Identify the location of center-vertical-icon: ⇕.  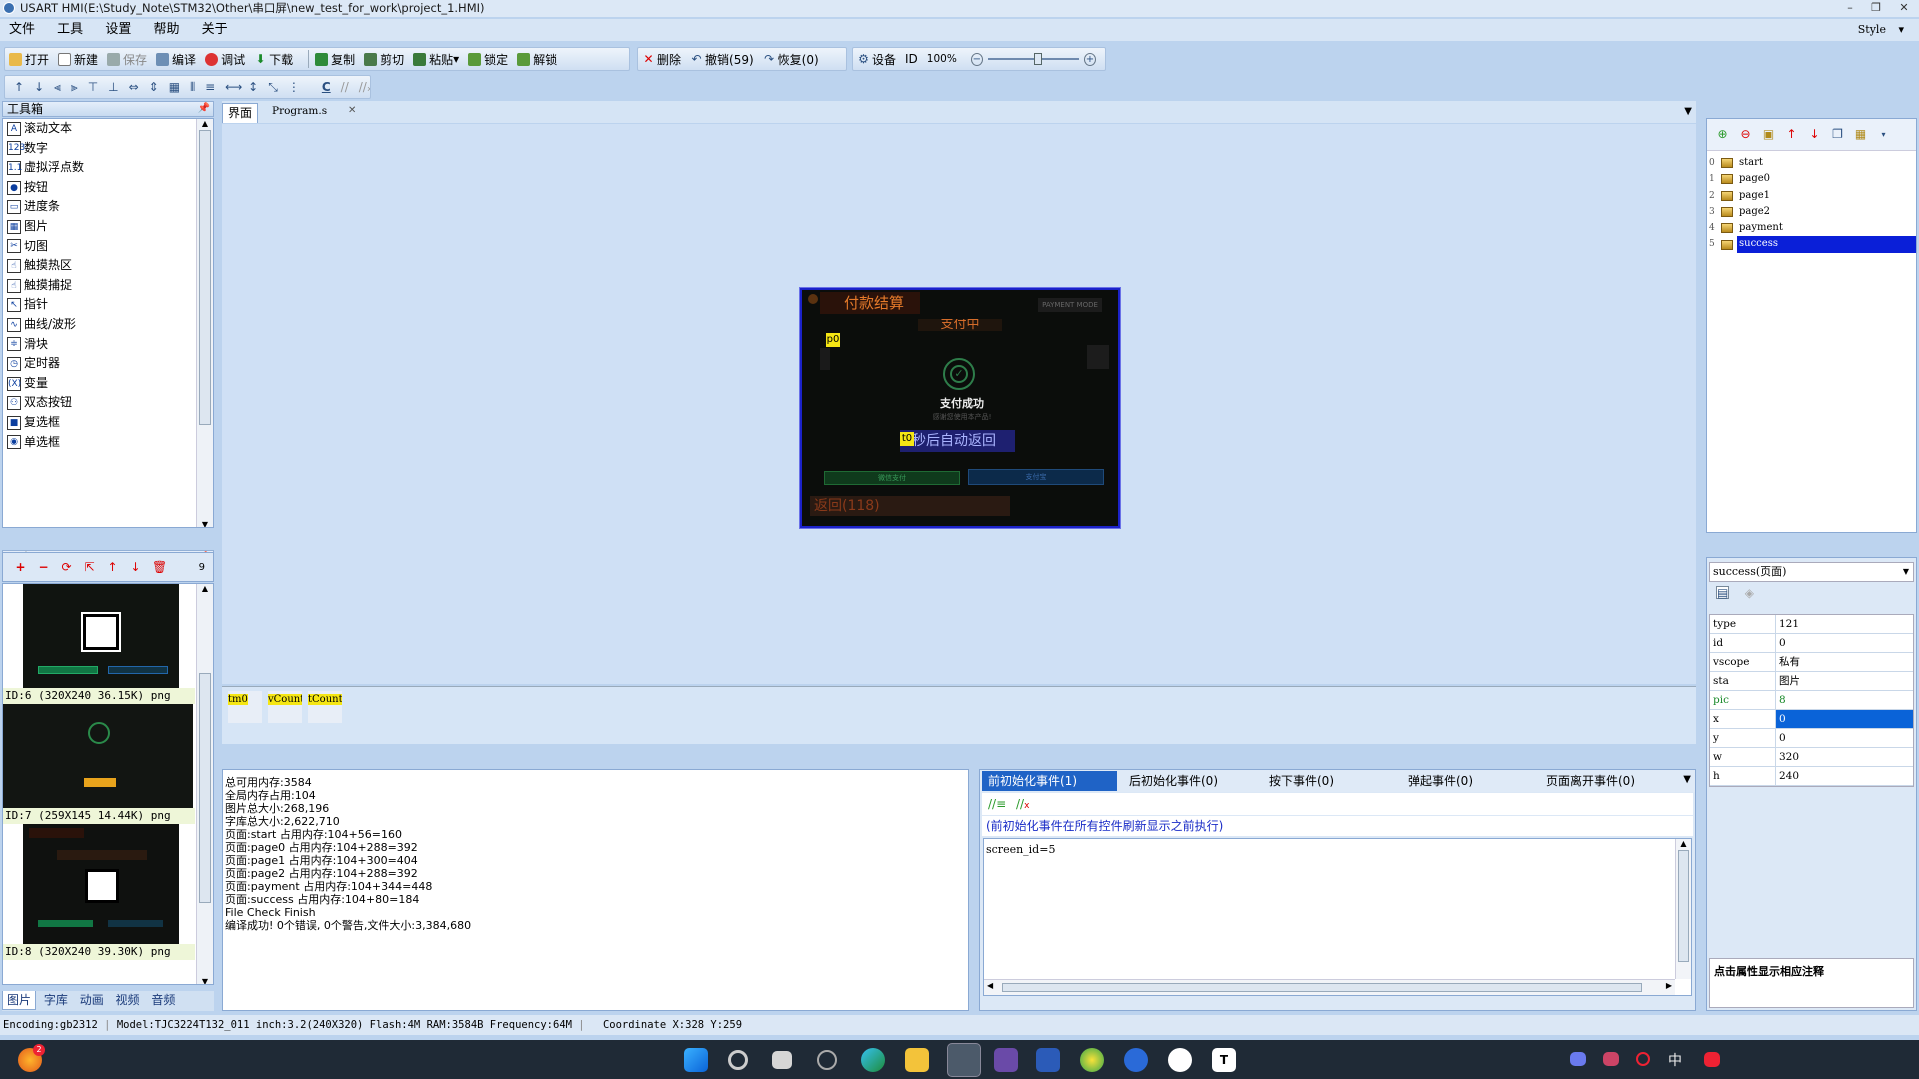
(154, 87).